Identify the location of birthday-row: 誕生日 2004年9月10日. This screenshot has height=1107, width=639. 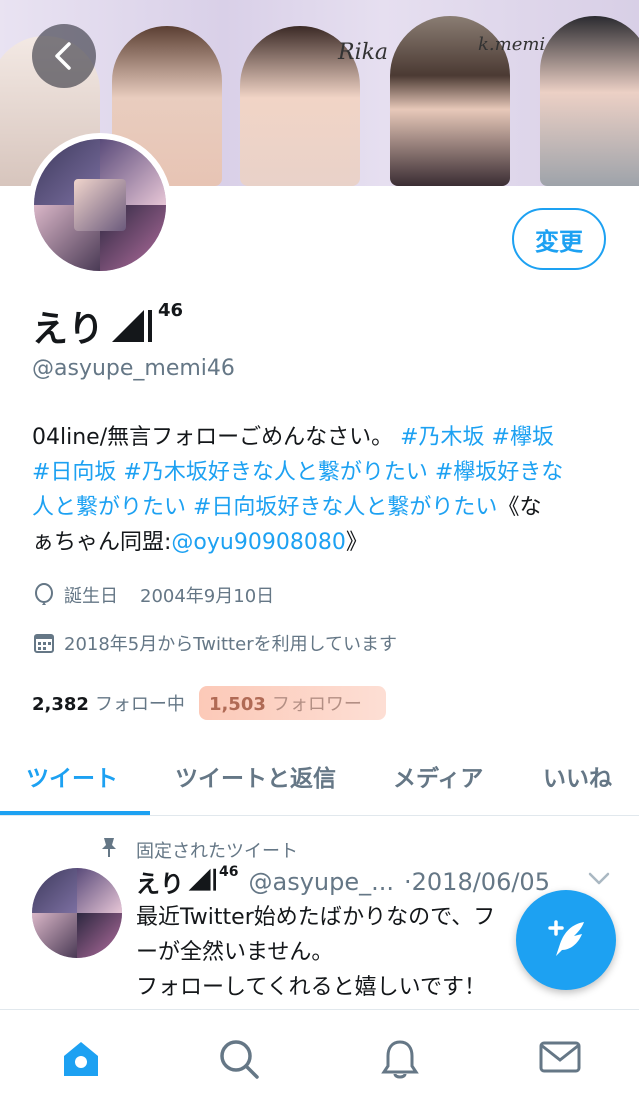
(153, 595).